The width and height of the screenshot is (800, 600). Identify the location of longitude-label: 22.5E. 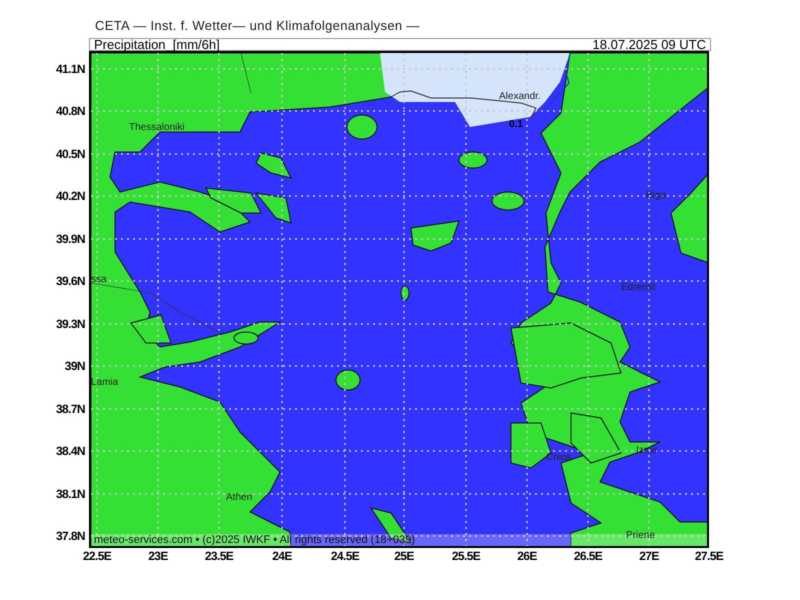
(97, 556).